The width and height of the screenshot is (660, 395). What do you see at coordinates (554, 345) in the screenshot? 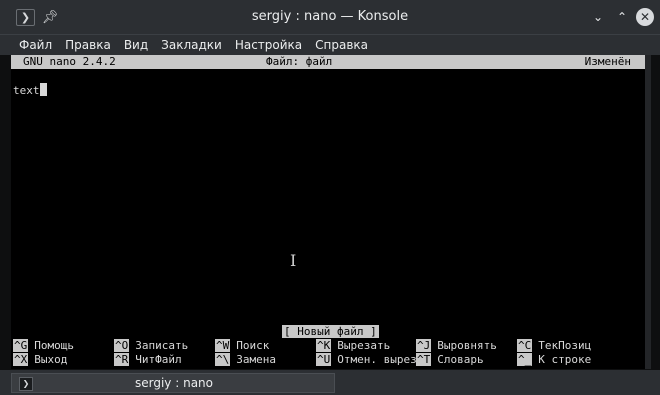
I see `shortcut-curpos: ^C ТекПозиц` at bounding box center [554, 345].